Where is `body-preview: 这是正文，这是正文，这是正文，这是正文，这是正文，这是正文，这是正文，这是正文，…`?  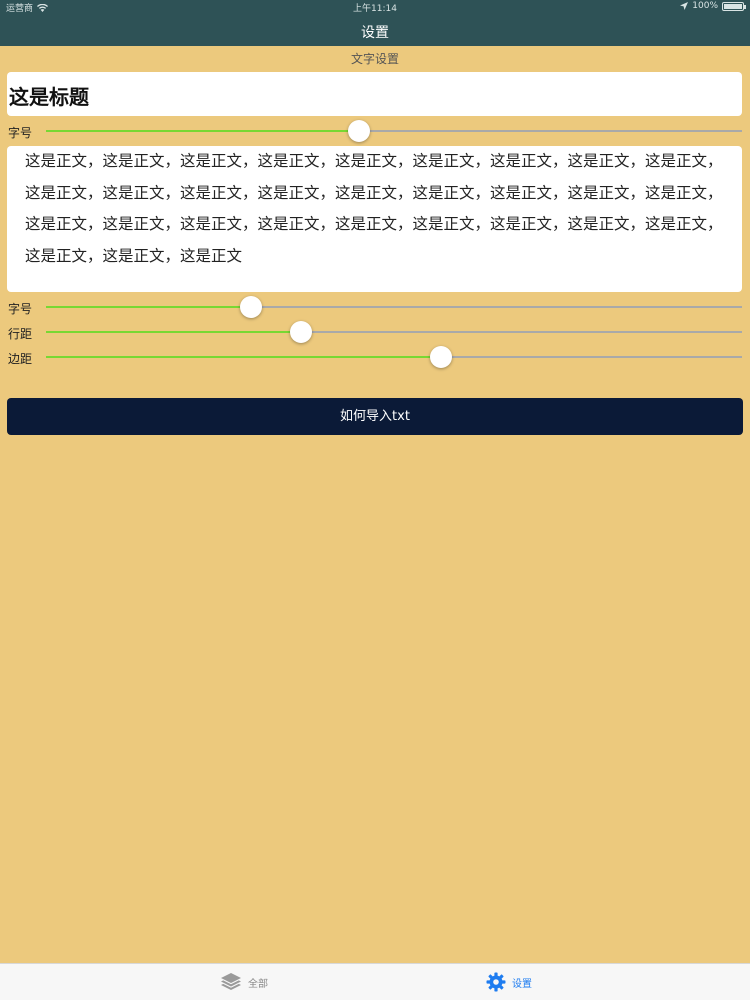 body-preview: 这是正文，这是正文，这是正文，这是正文，这是正文，这是正文，这是正文，这是正文，… is located at coordinates (374, 219).